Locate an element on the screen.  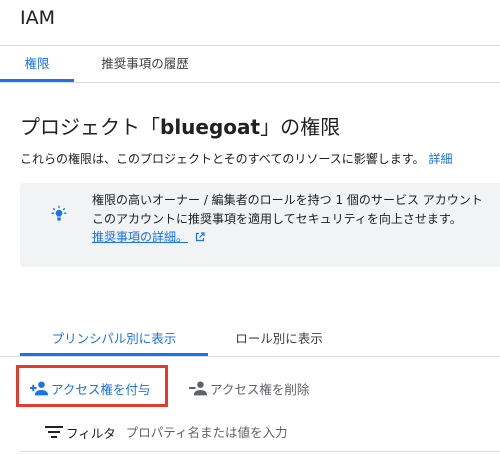
learn-more-link: 詳細 is located at coordinates (441, 159).